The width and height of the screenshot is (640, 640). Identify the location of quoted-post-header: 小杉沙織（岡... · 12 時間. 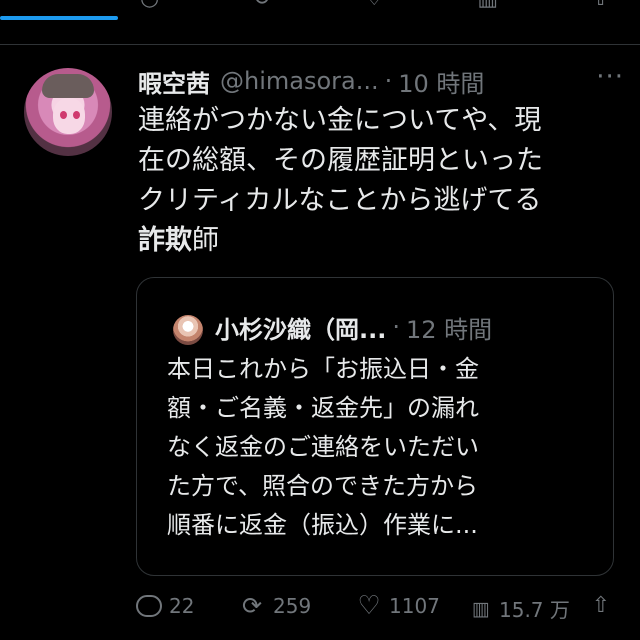
(395, 327).